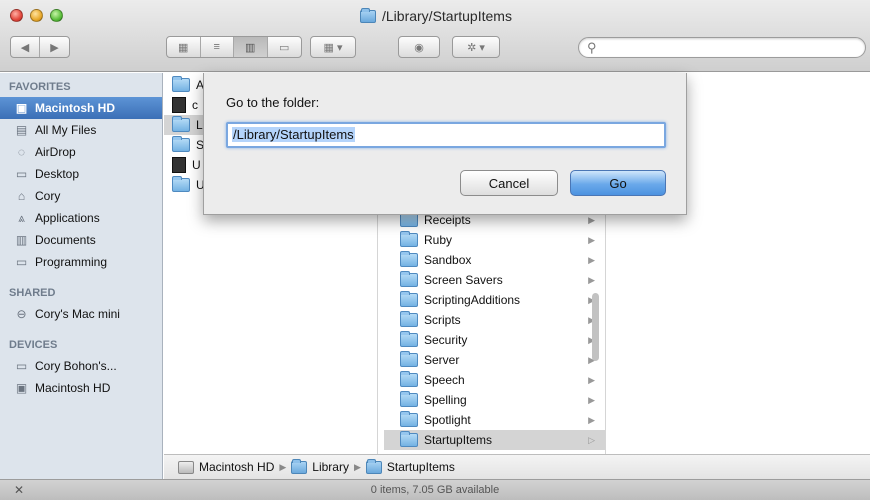 This screenshot has height=500, width=870. I want to click on search-icon: ⚲, so click(592, 47).